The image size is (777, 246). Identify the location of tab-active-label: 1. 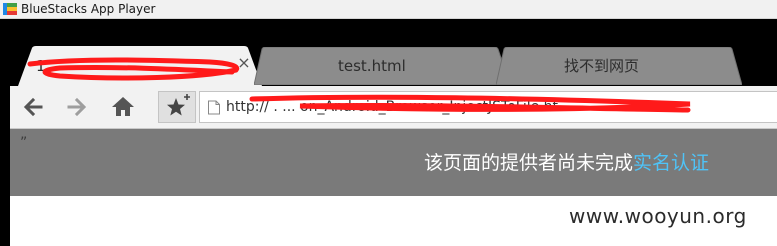
(41, 66).